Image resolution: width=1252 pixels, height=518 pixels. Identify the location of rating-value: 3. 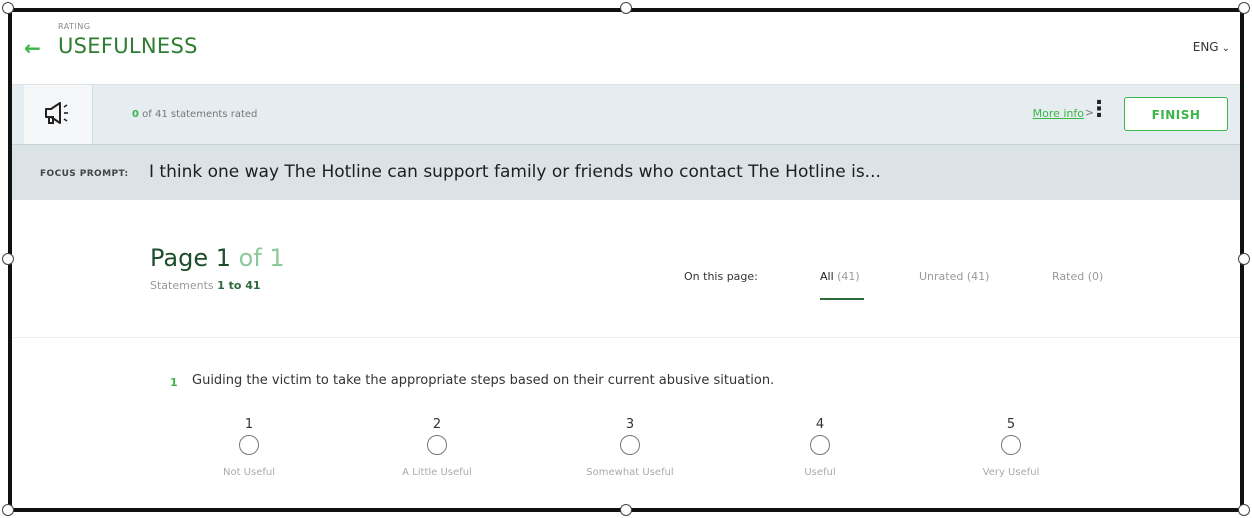
(630, 424).